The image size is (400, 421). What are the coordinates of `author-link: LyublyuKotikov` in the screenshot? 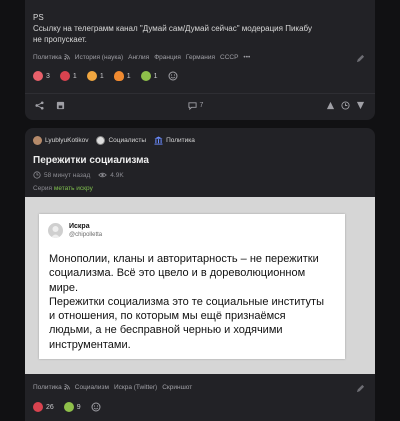 It's located at (60, 140).